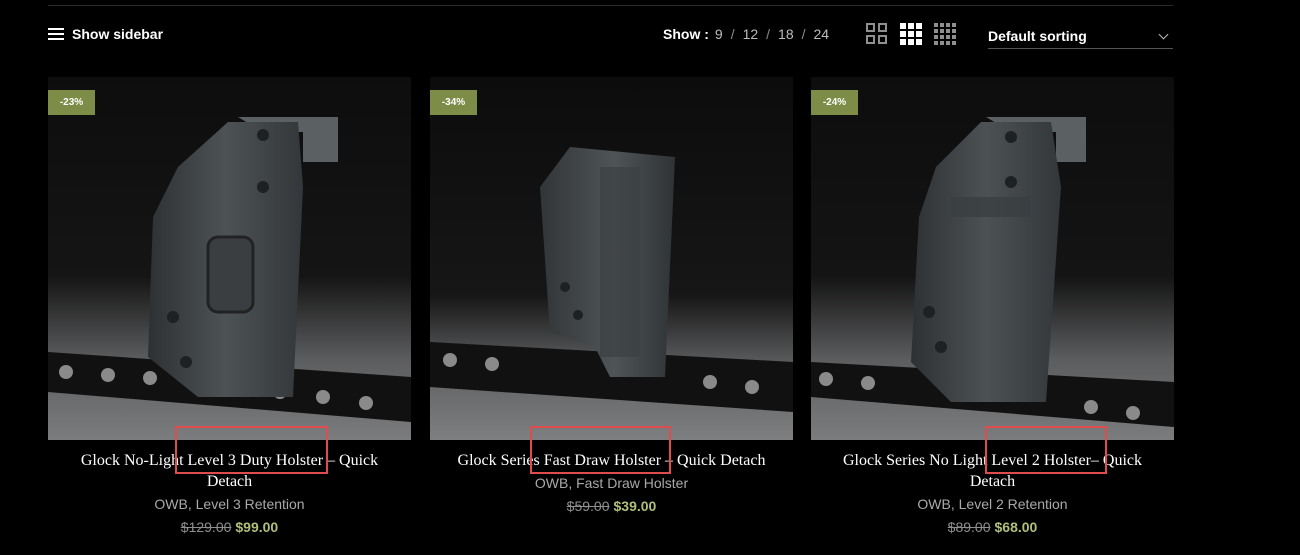  I want to click on grid-4-columns-icon, so click(946, 34).